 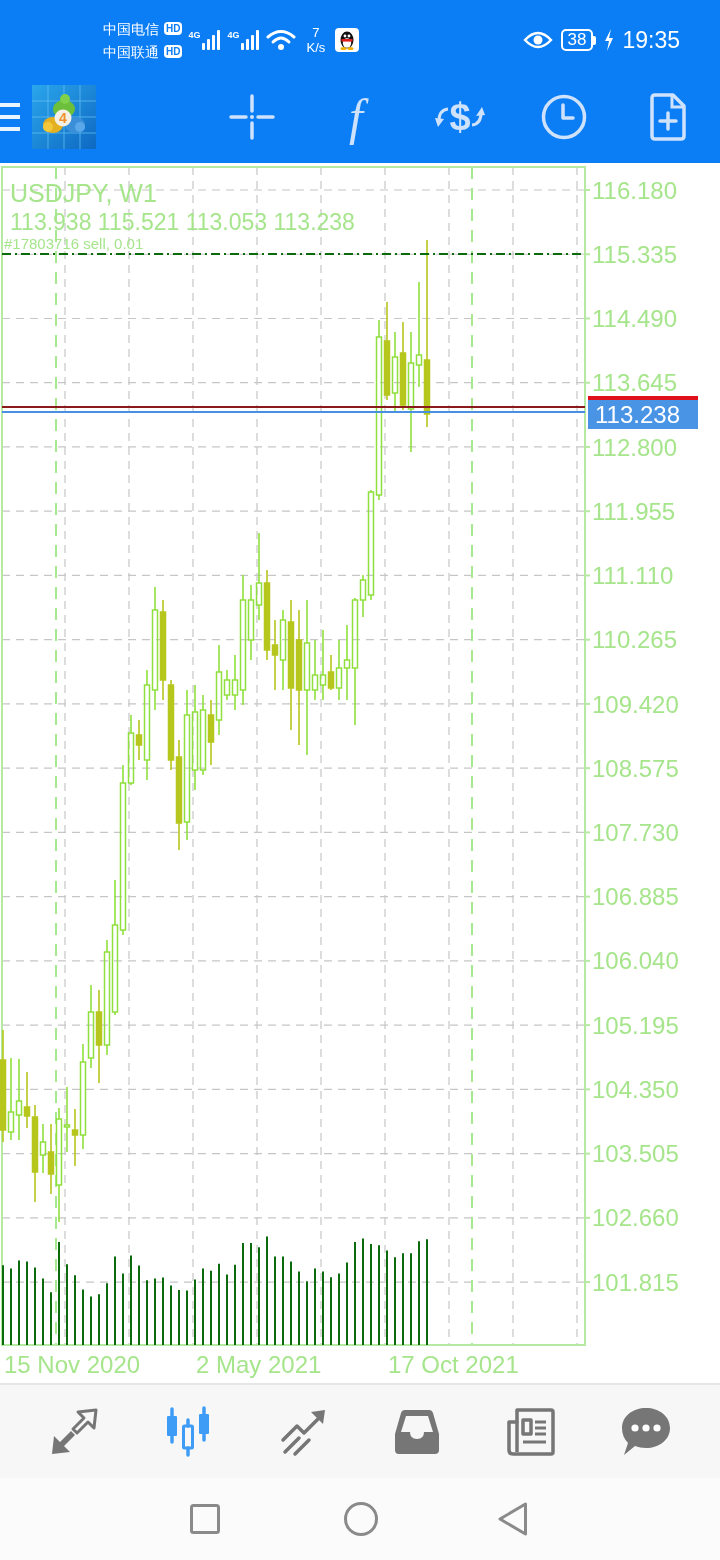 What do you see at coordinates (10, 117) in the screenshot?
I see `menu-icon` at bounding box center [10, 117].